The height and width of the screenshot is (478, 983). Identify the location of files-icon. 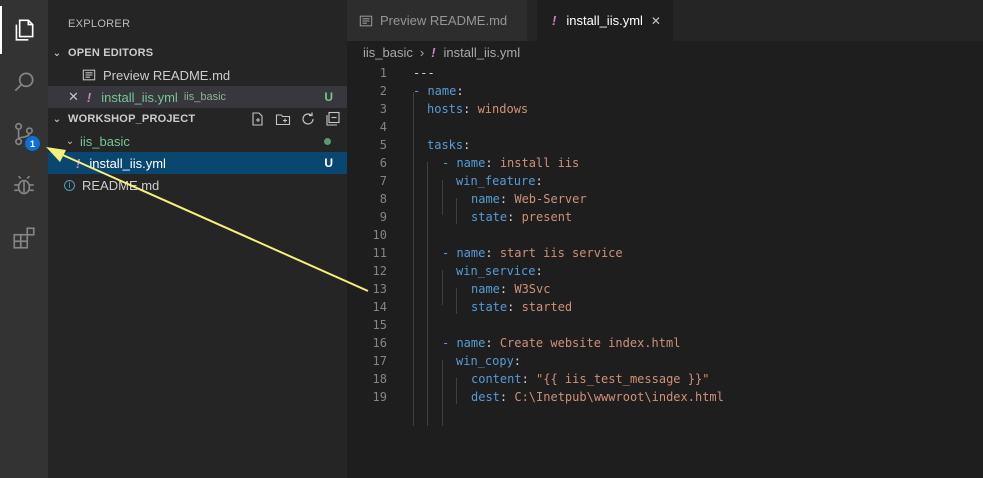
(24, 30).